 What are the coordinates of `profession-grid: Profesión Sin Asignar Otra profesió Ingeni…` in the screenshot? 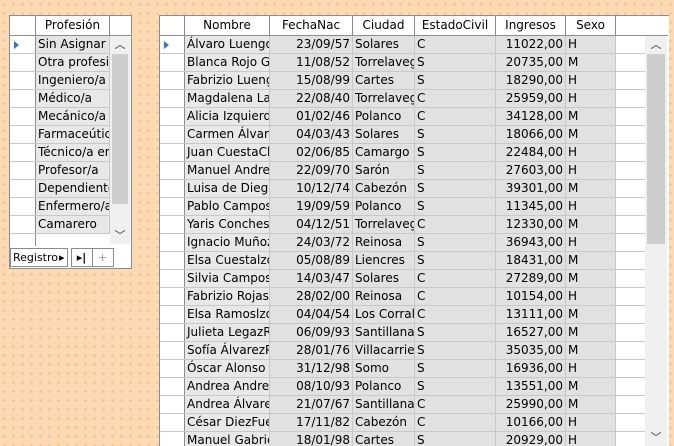 It's located at (70, 142).